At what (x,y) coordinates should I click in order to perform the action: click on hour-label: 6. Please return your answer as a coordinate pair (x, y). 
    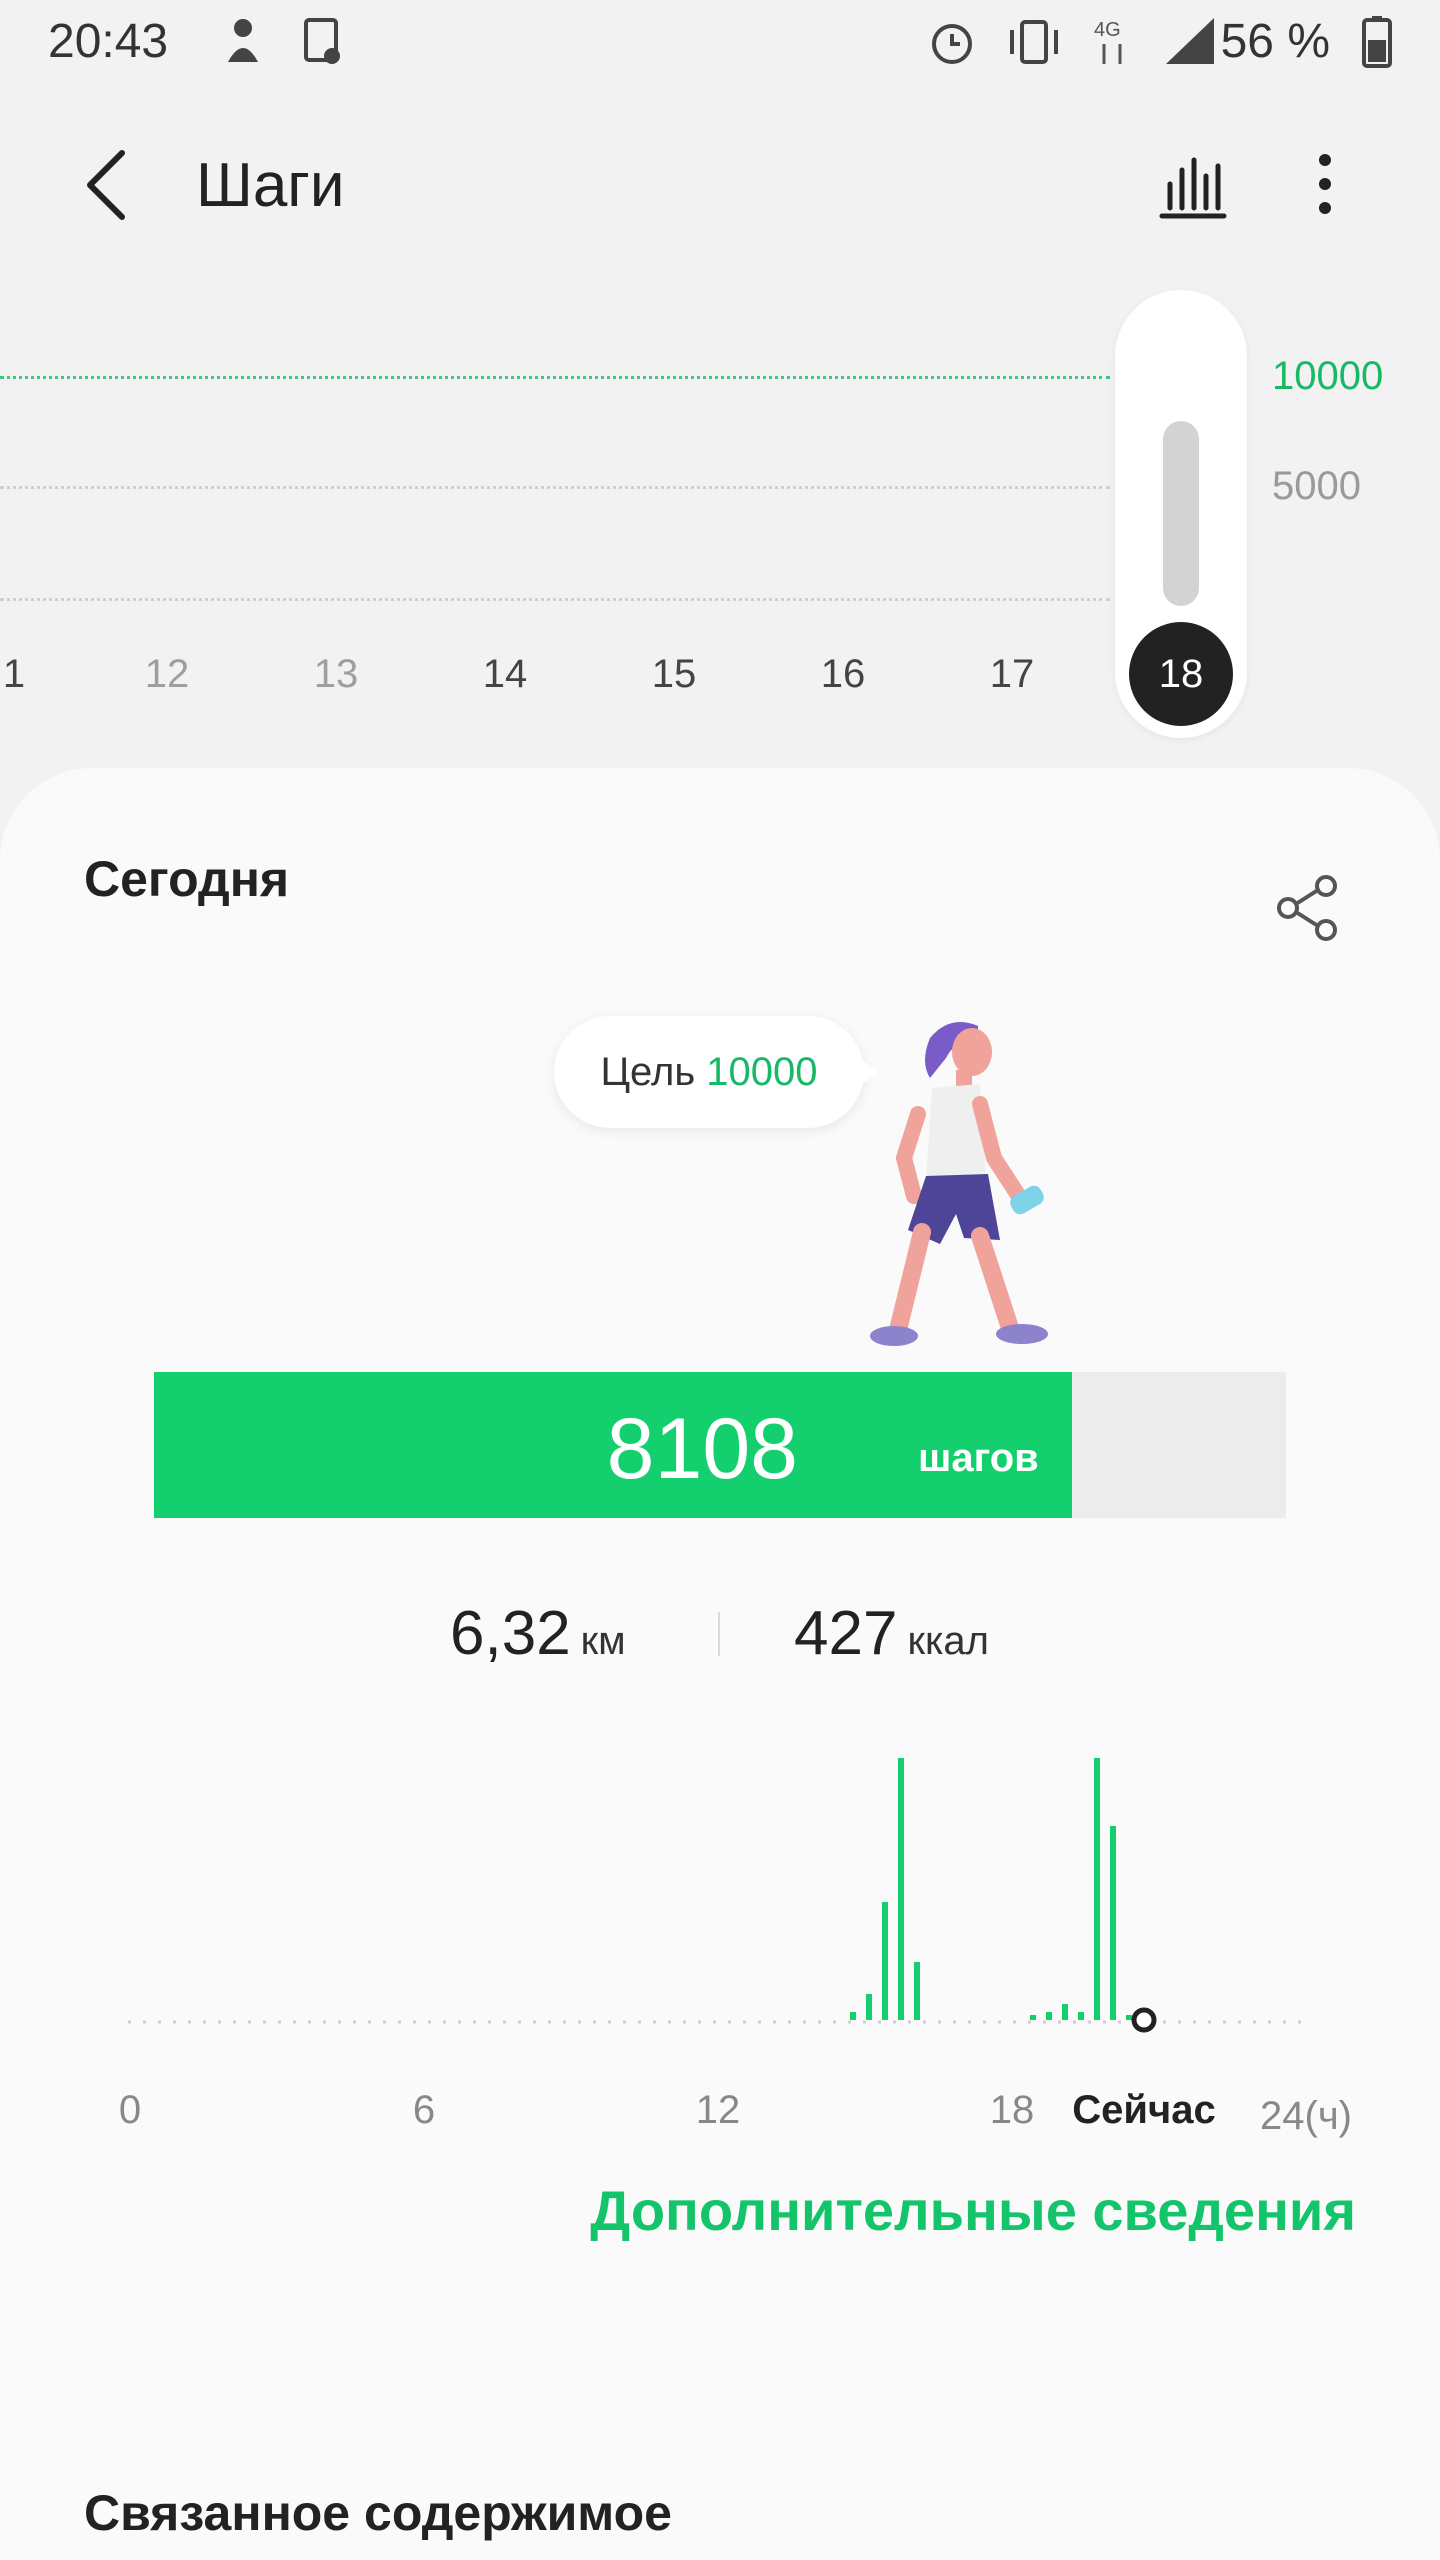
    Looking at the image, I should click on (424, 2110).